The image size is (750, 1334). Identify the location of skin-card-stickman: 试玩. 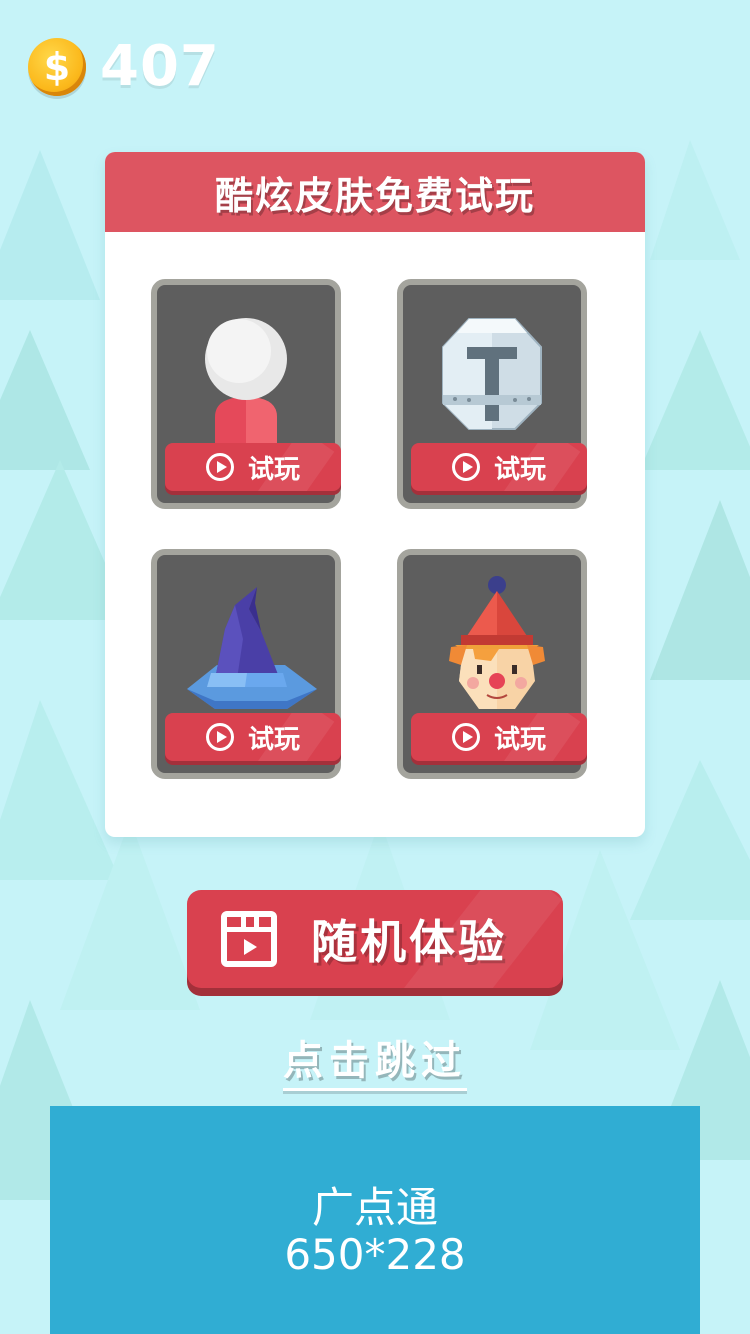
(246, 394).